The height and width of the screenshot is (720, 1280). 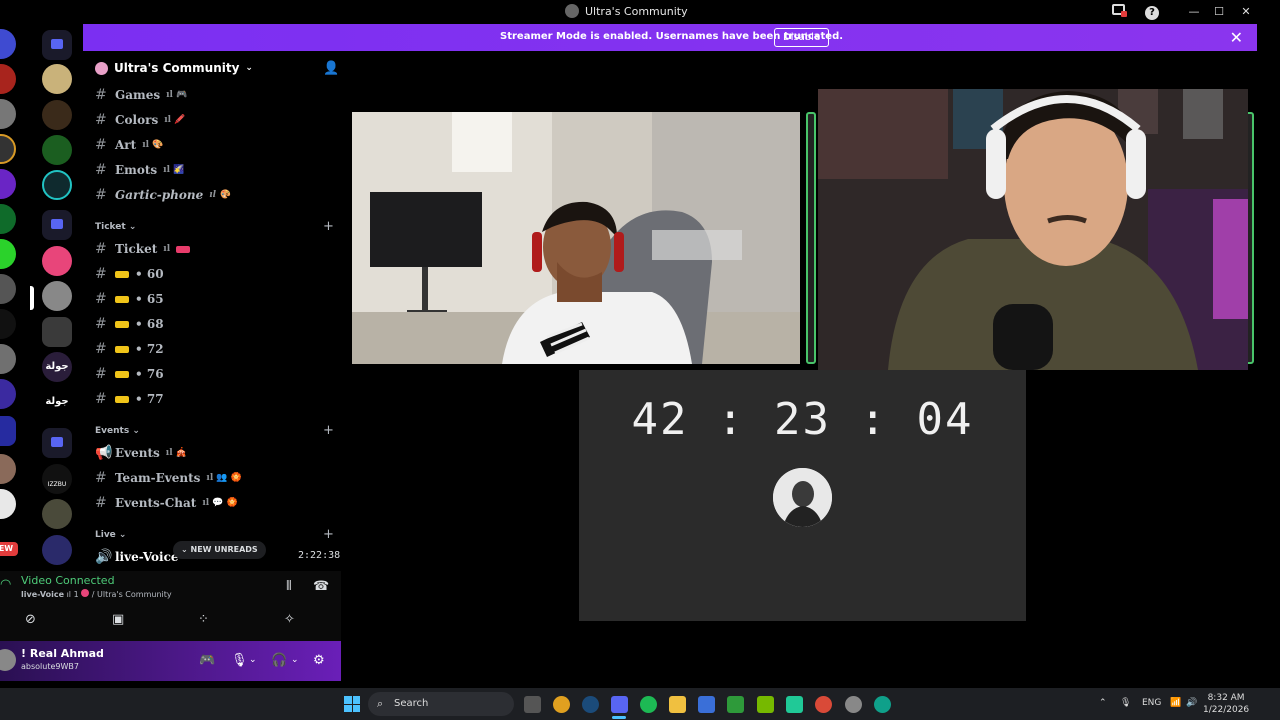 What do you see at coordinates (735, 704) in the screenshot?
I see `xbox-icon` at bounding box center [735, 704].